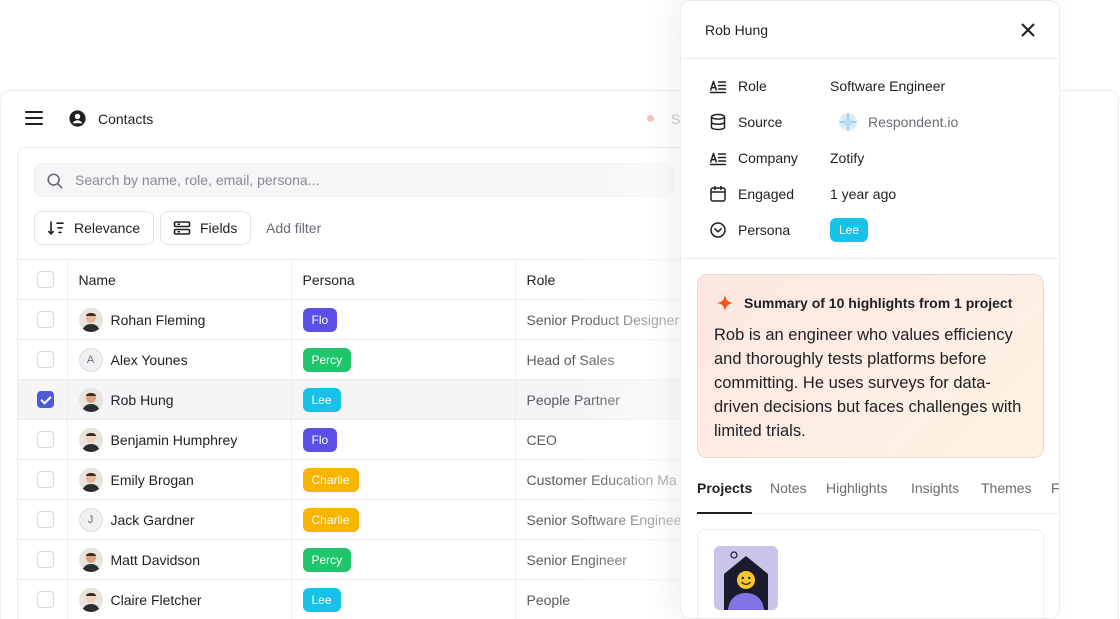 The height and width of the screenshot is (619, 1120). I want to click on table-row: Rohan Fleming Flo Senior Product Designer, so click(367, 319).